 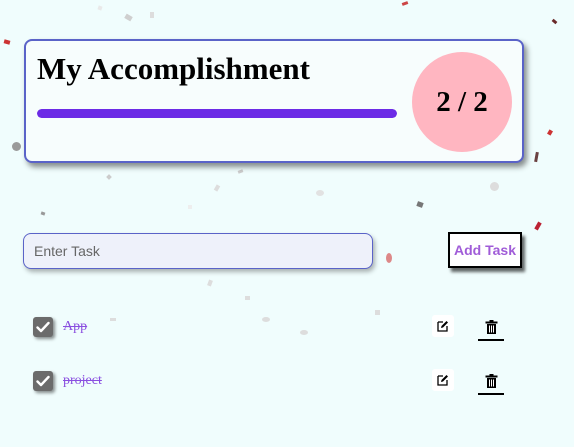 I want to click on progress-bar, so click(x=217, y=113).